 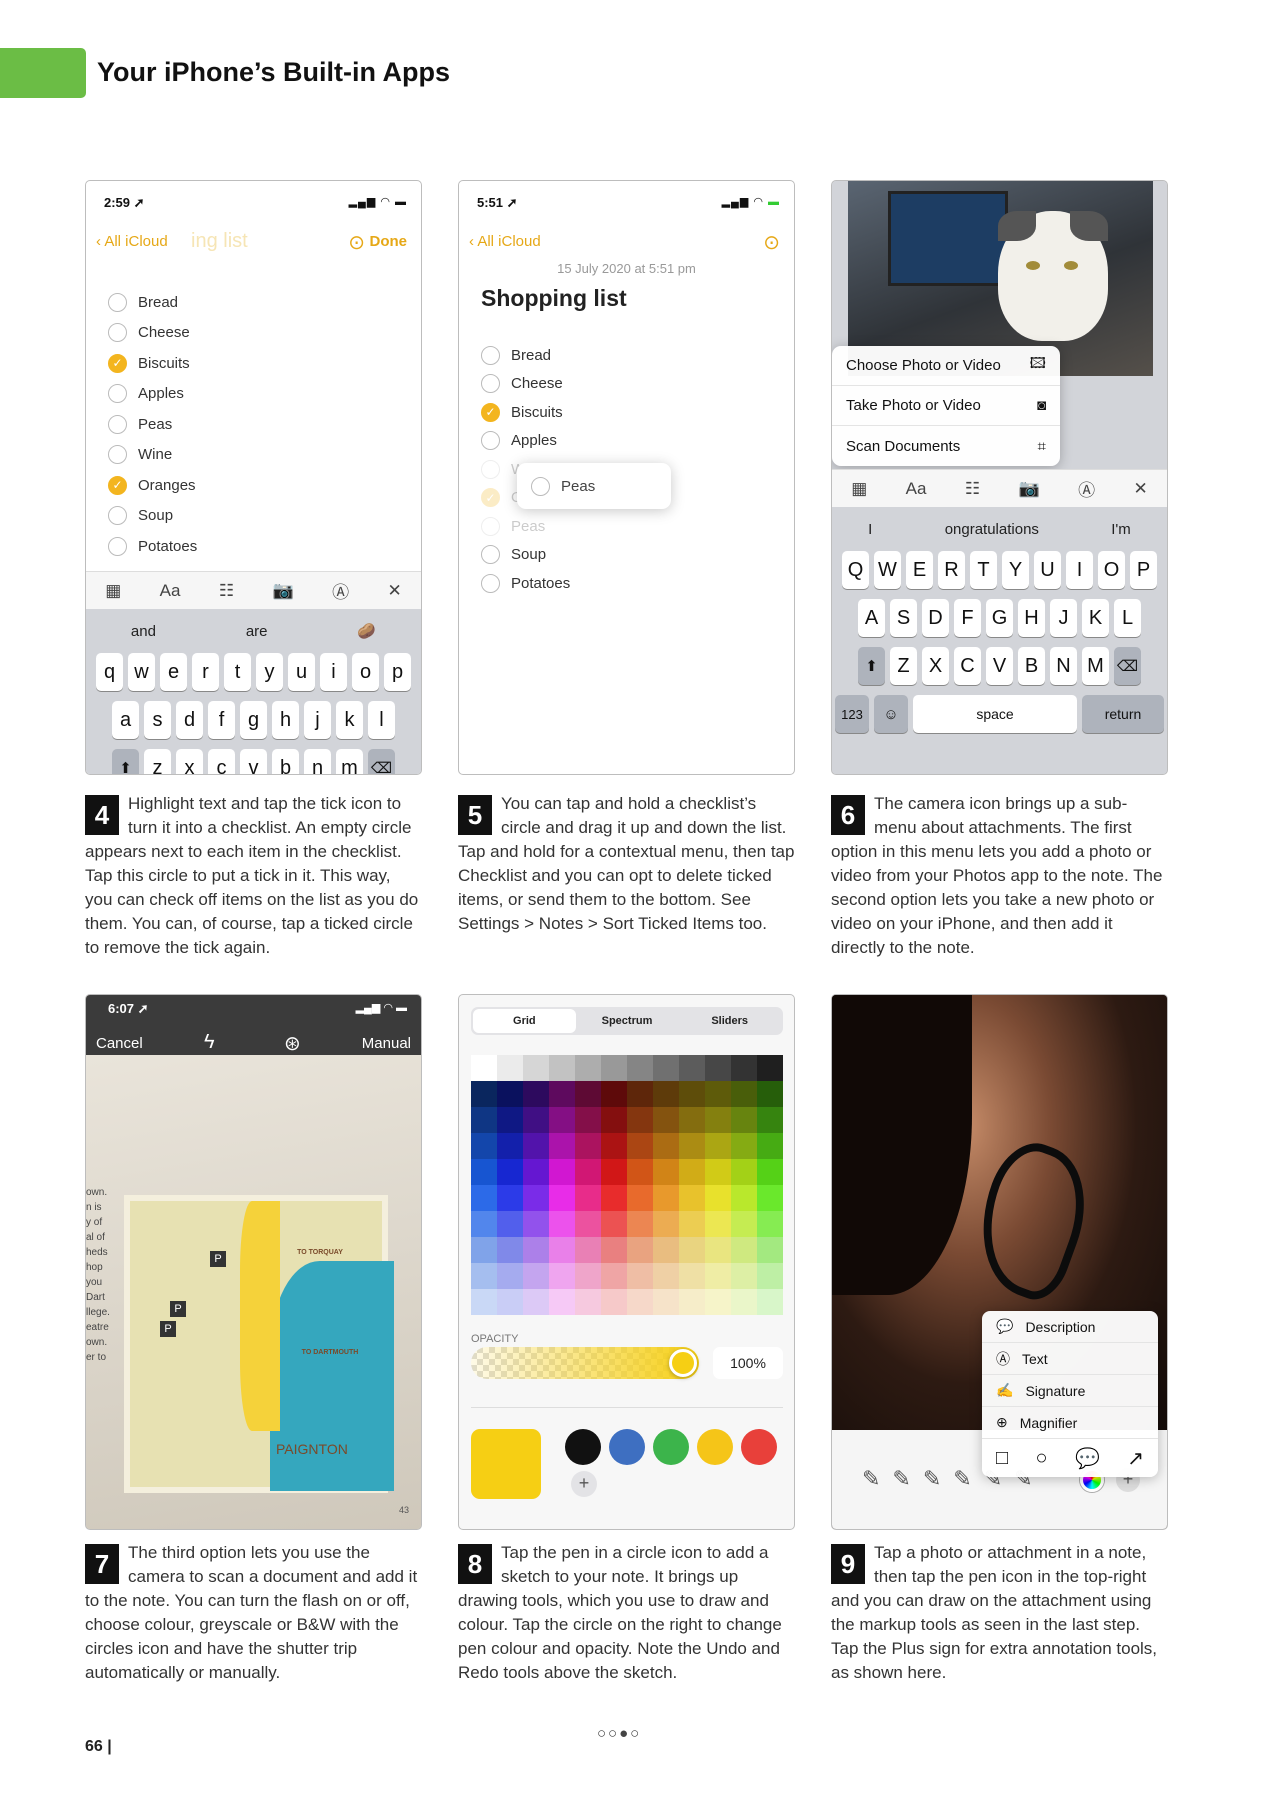 I want to click on key: P, so click(x=1143, y=570).